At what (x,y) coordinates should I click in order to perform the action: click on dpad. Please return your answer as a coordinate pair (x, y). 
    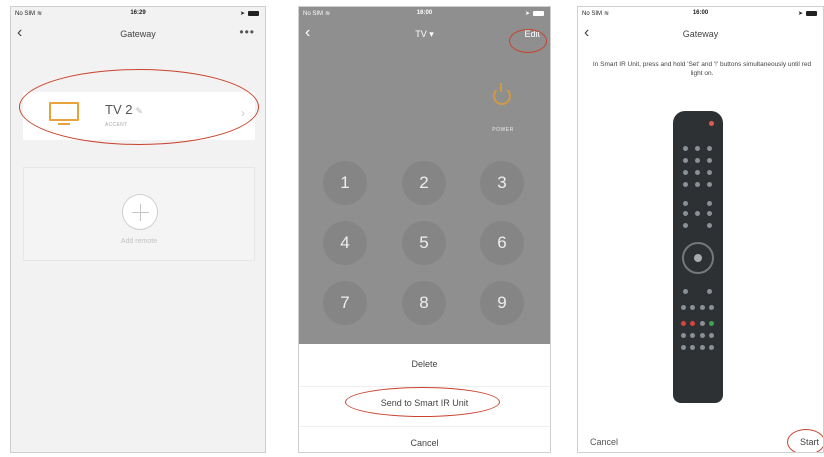
    Looking at the image, I should click on (698, 258).